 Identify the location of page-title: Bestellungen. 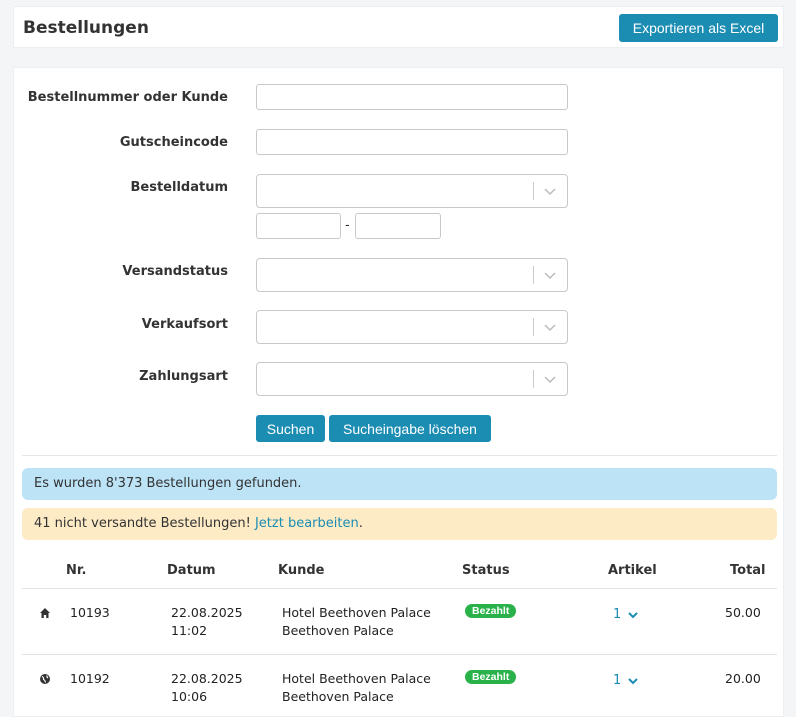
(86, 28).